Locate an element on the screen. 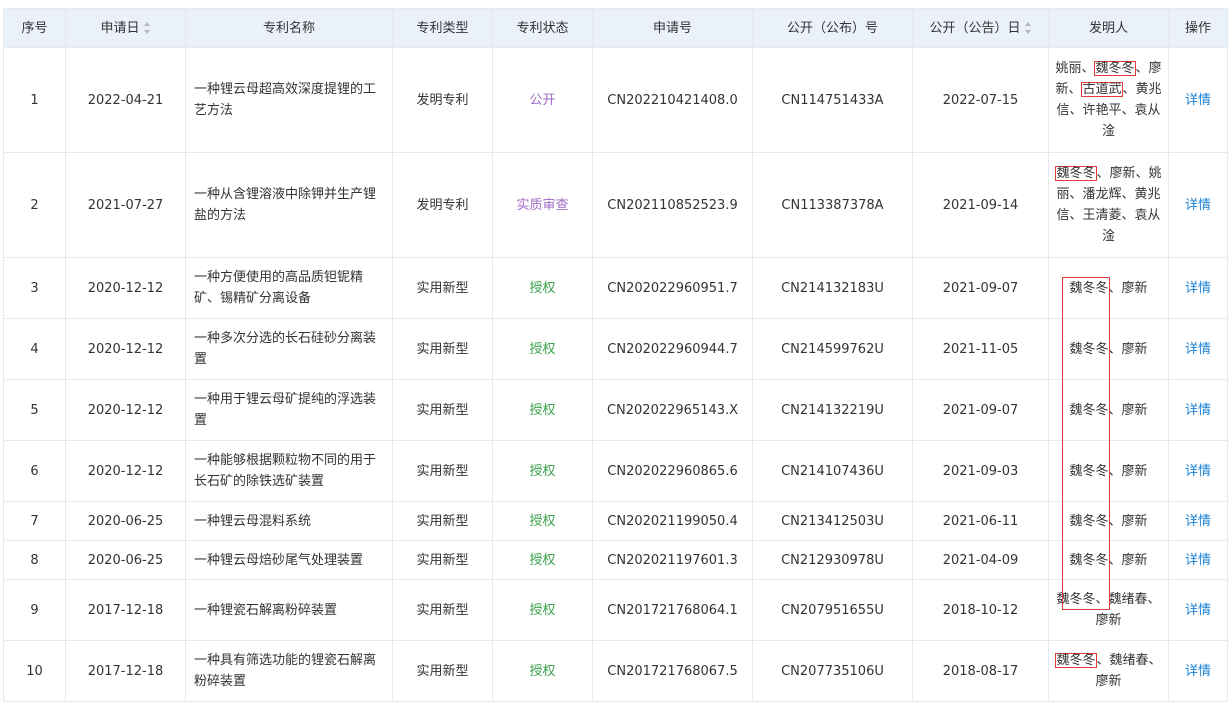 This screenshot has width=1229, height=716. cell-inventors: 魏冬冬、廖新、姚丽、潘龙辉、黄兆信、王清菱、袁从淦 is located at coordinates (1108, 205).